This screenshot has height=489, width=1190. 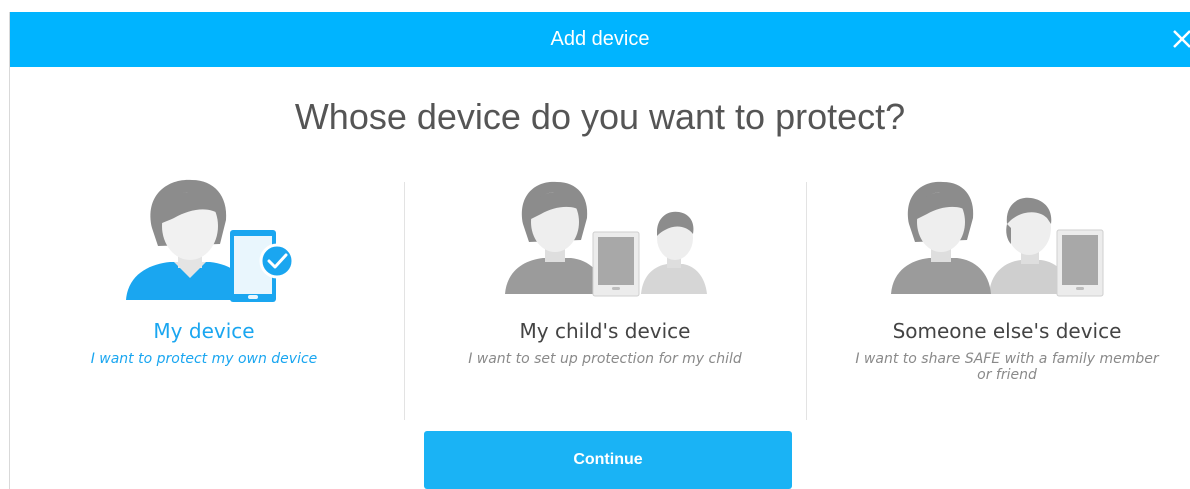 I want to click on two-adults-icon, so click(x=997, y=239).